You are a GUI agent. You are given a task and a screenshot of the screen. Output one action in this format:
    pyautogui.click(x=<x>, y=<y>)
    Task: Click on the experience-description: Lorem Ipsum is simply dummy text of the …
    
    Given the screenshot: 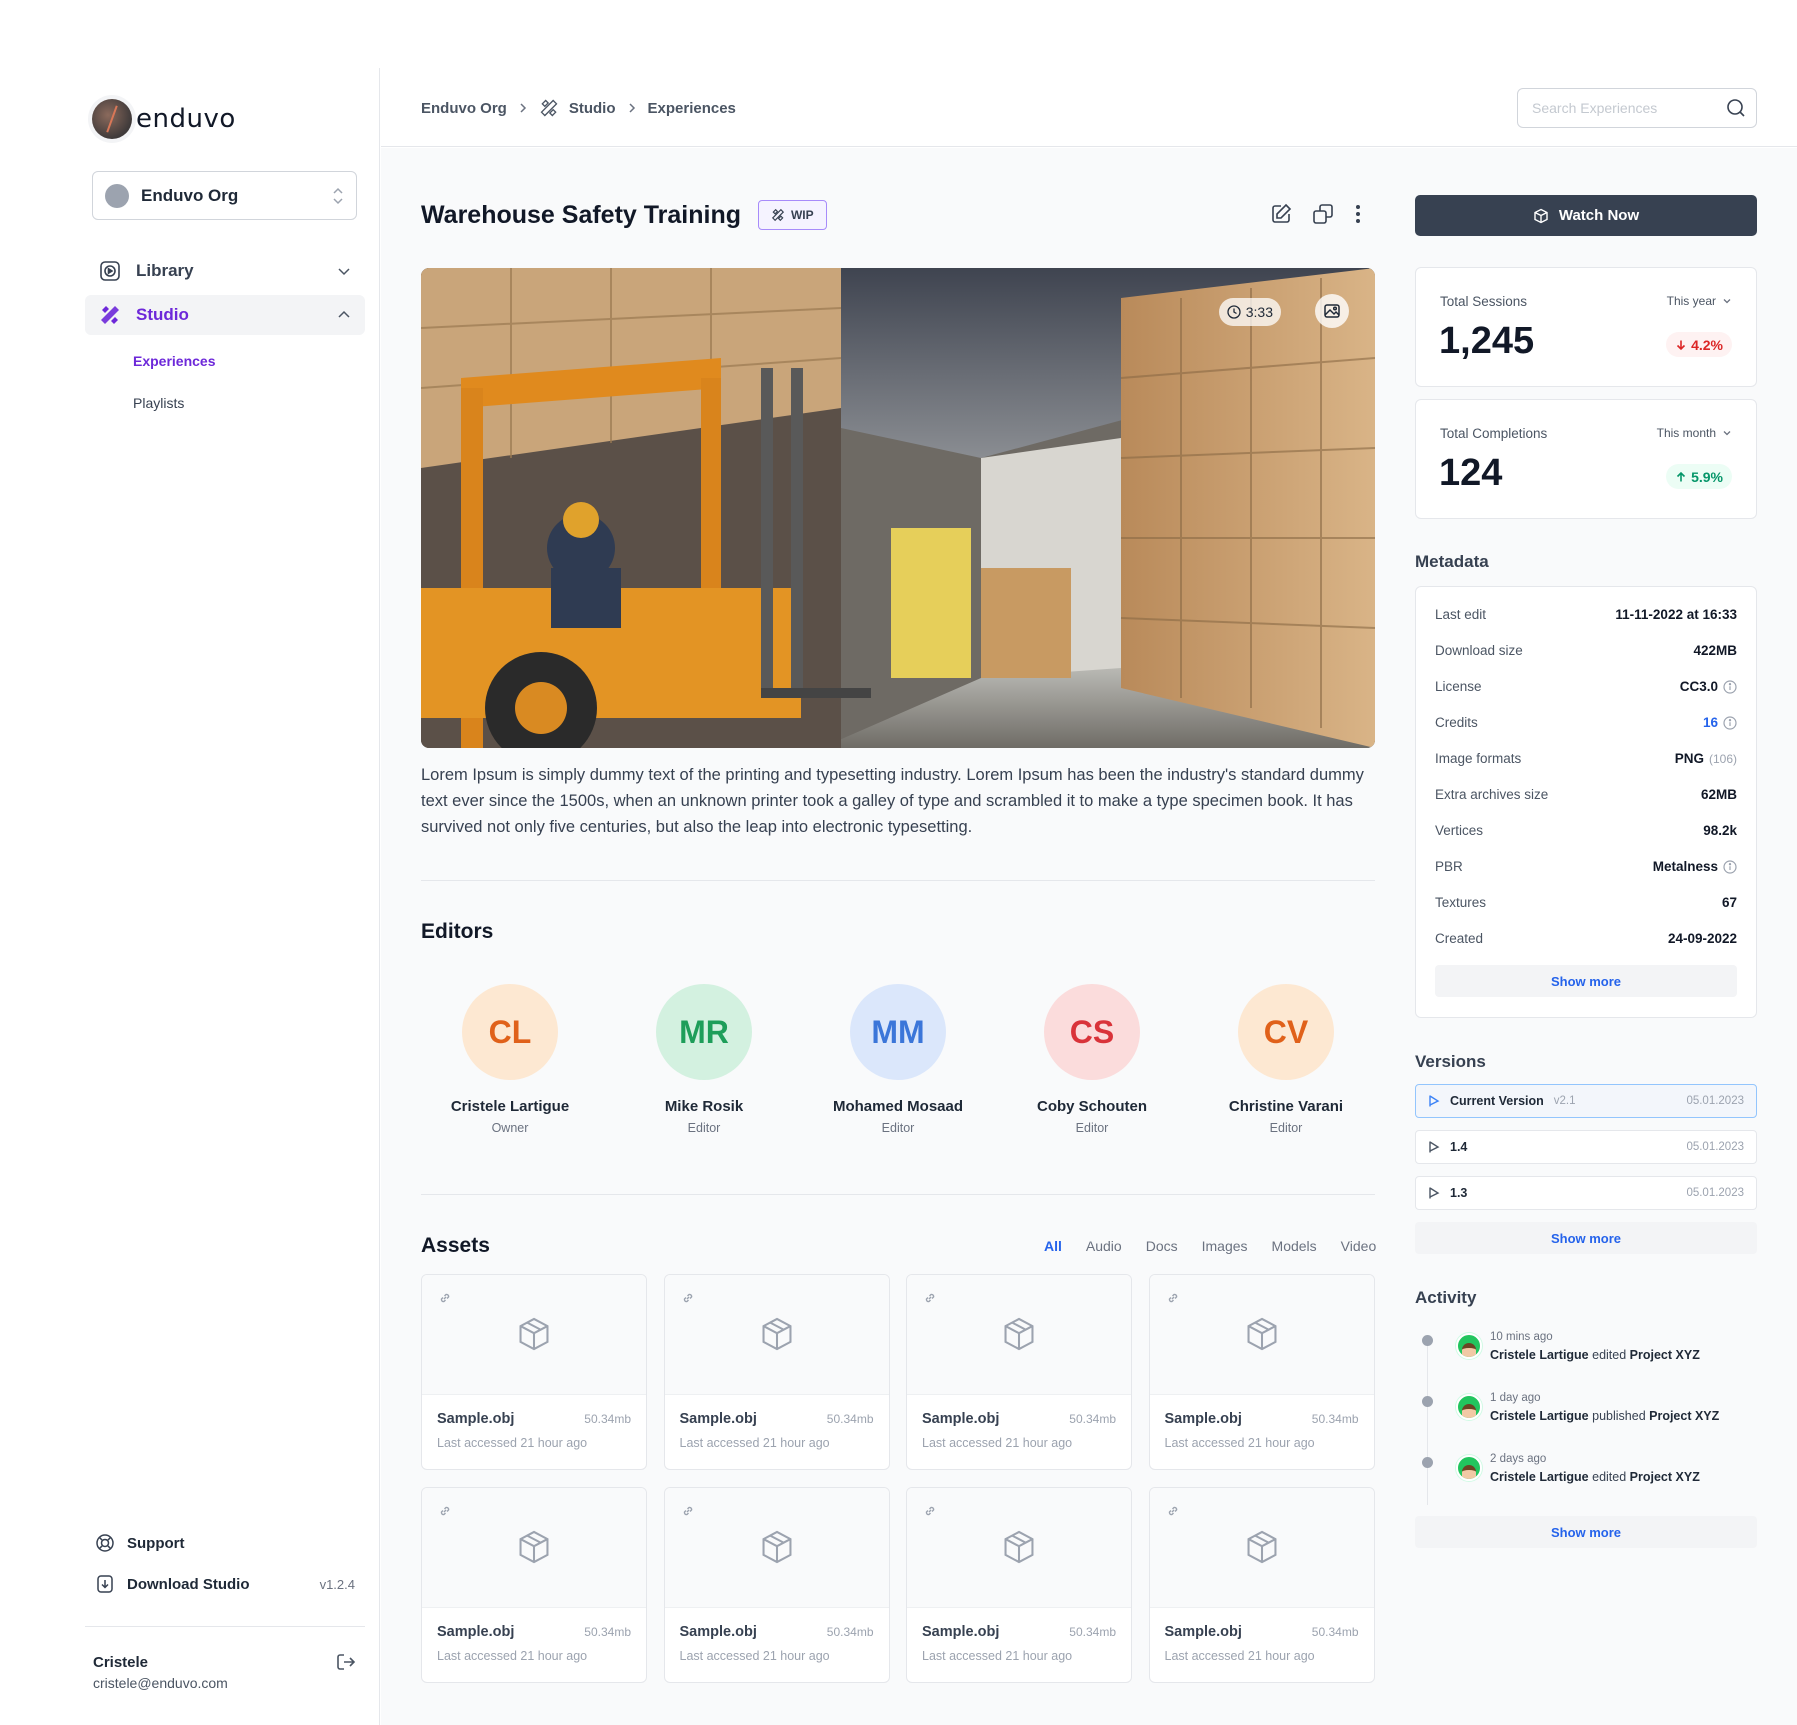 What is the action you would take?
    pyautogui.click(x=892, y=801)
    